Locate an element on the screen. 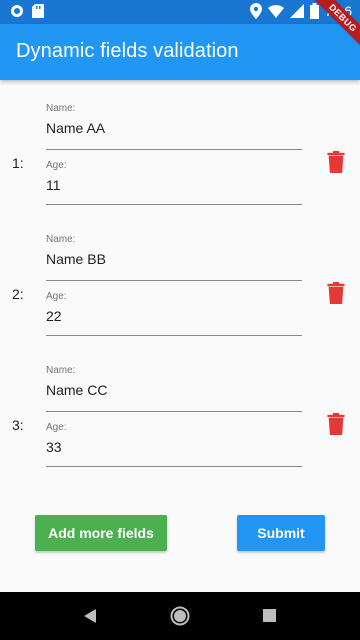 Image resolution: width=360 pixels, height=640 pixels. age-field-value: 33 is located at coordinates (54, 447).